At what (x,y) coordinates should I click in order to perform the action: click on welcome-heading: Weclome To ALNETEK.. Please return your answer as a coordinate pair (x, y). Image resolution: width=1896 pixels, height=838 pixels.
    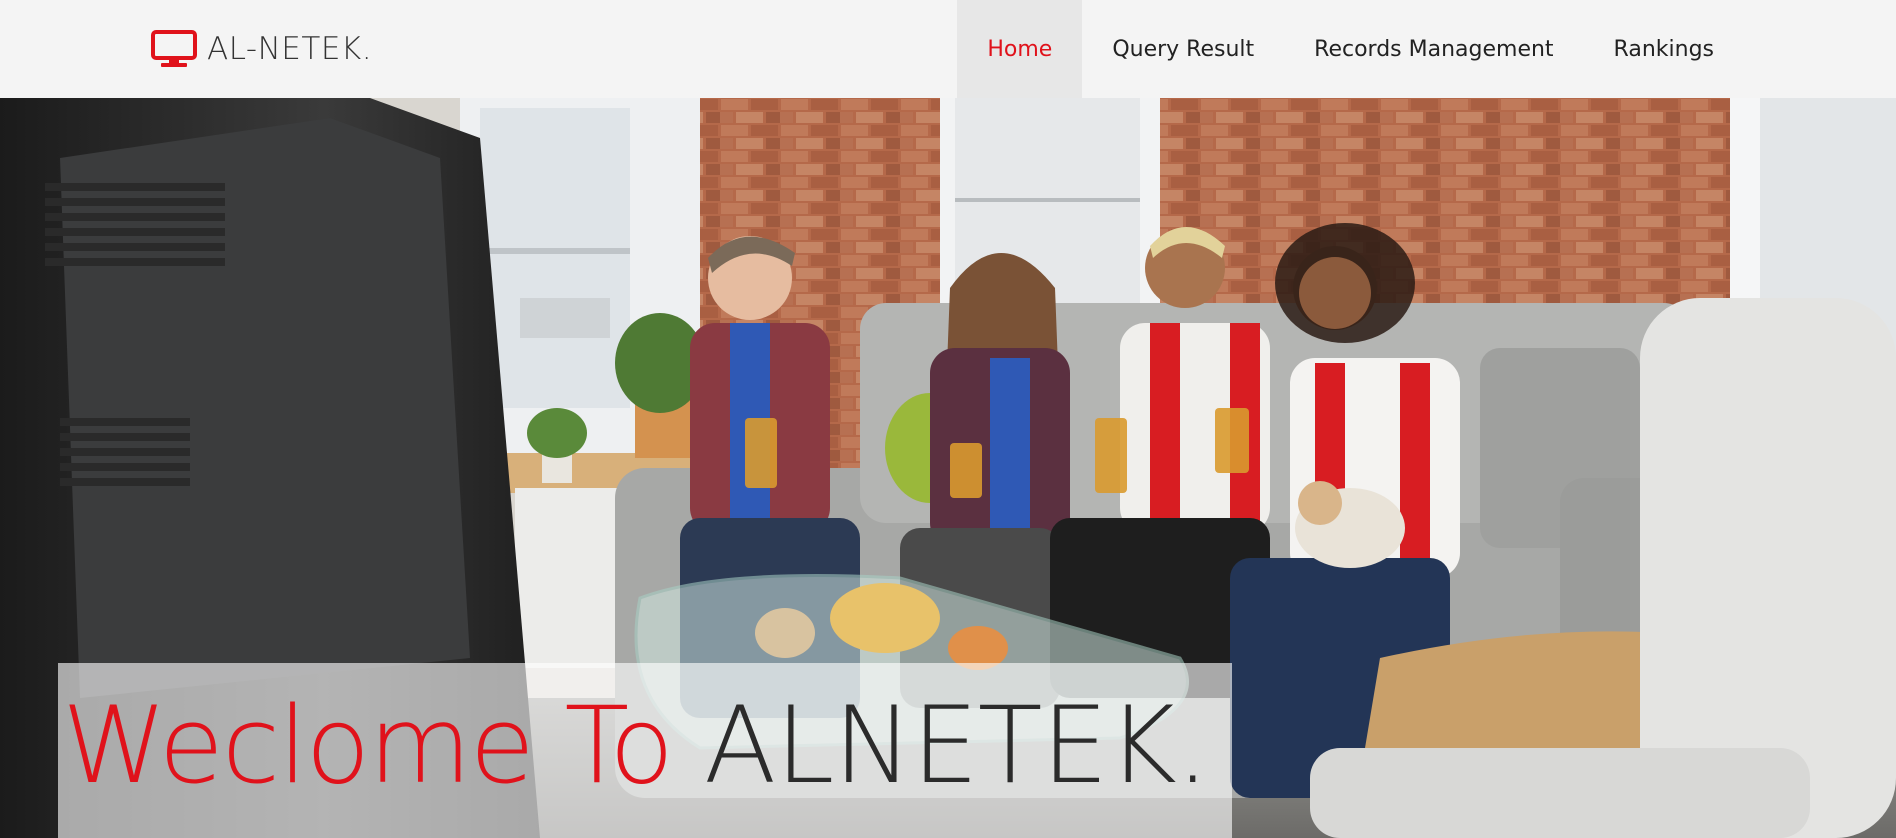
    Looking at the image, I should click on (636, 746).